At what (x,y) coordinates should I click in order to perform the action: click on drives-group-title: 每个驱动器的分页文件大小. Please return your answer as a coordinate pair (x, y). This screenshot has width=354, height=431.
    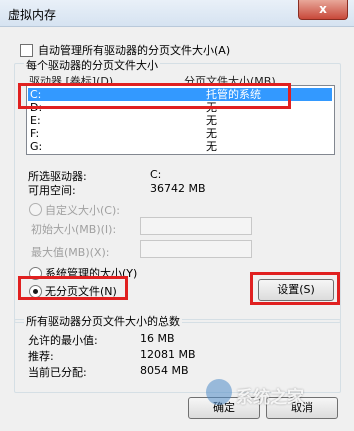
    Looking at the image, I should click on (92, 65).